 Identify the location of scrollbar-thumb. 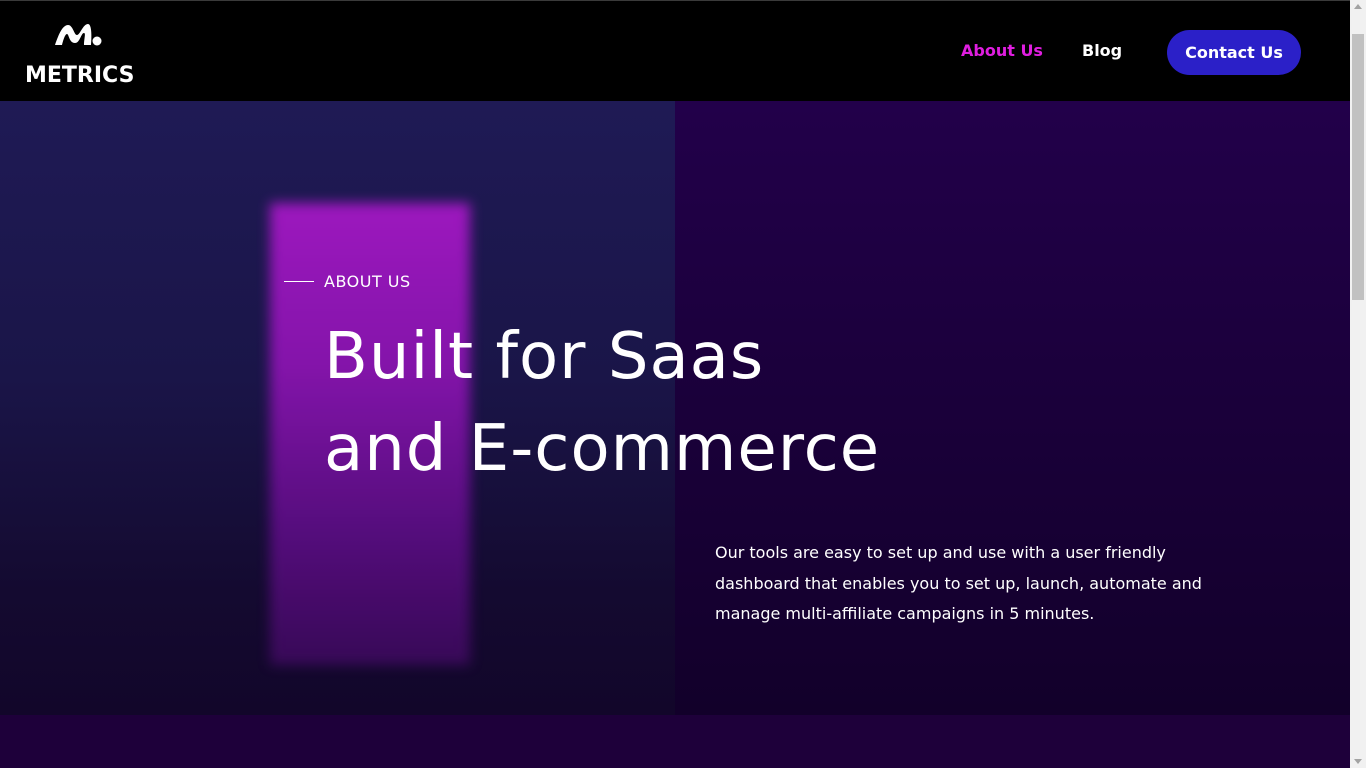
(1358, 167).